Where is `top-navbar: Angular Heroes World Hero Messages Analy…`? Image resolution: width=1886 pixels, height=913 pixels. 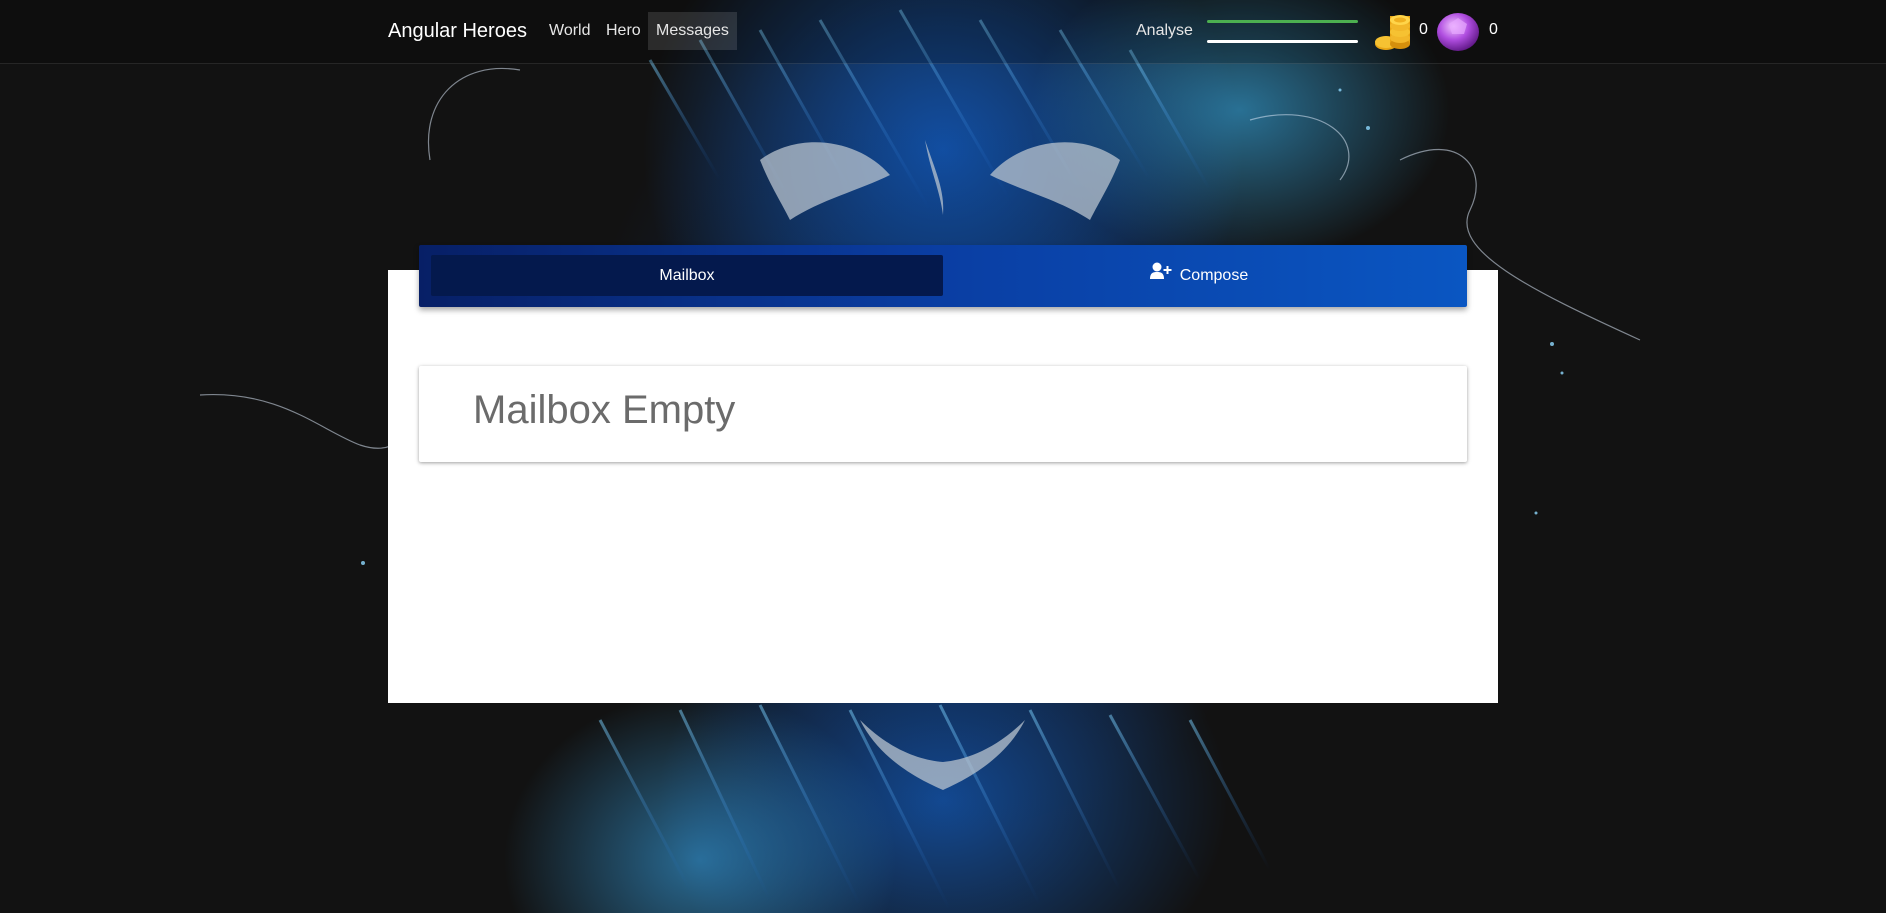 top-navbar: Angular Heroes World Hero Messages Analy… is located at coordinates (943, 32).